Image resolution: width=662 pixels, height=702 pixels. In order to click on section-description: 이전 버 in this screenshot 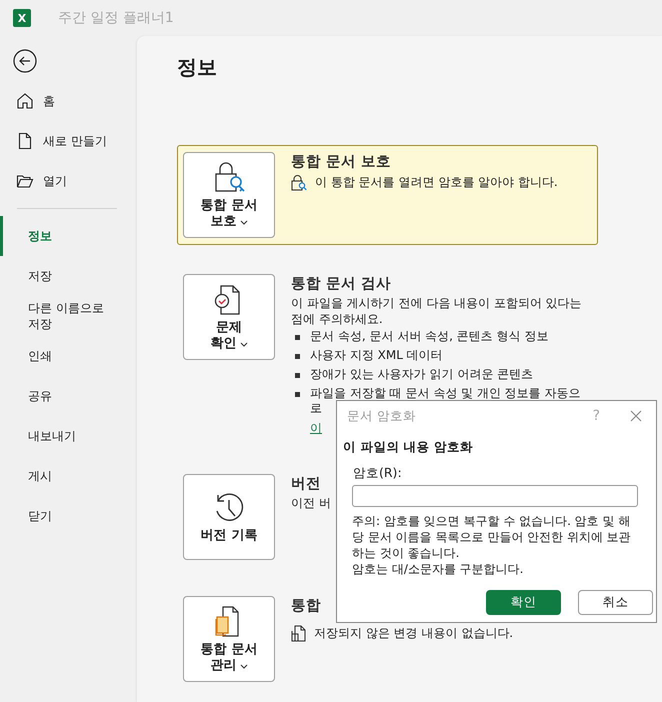, I will do `click(311, 503)`.